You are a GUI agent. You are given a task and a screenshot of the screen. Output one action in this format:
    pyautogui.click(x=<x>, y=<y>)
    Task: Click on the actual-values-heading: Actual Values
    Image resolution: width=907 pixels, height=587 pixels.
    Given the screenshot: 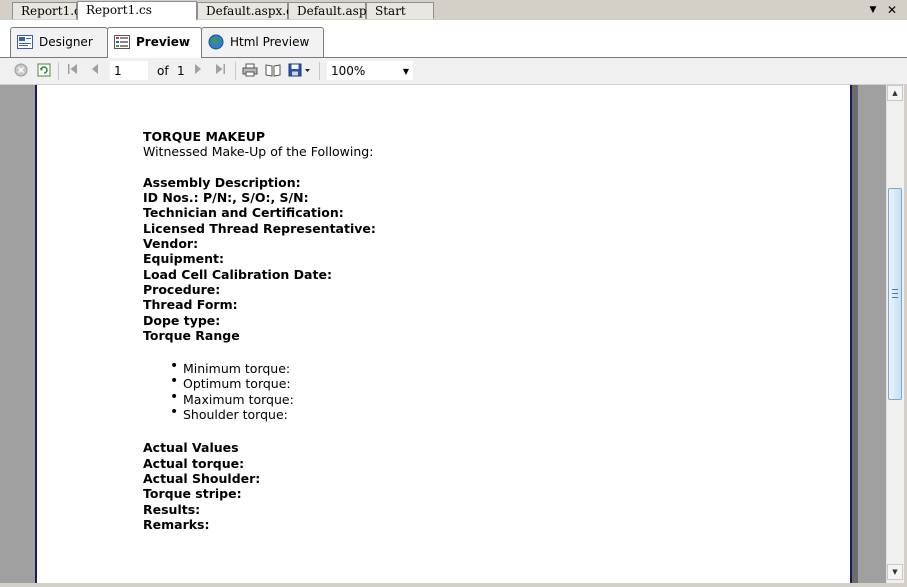 What is the action you would take?
    pyautogui.click(x=191, y=448)
    